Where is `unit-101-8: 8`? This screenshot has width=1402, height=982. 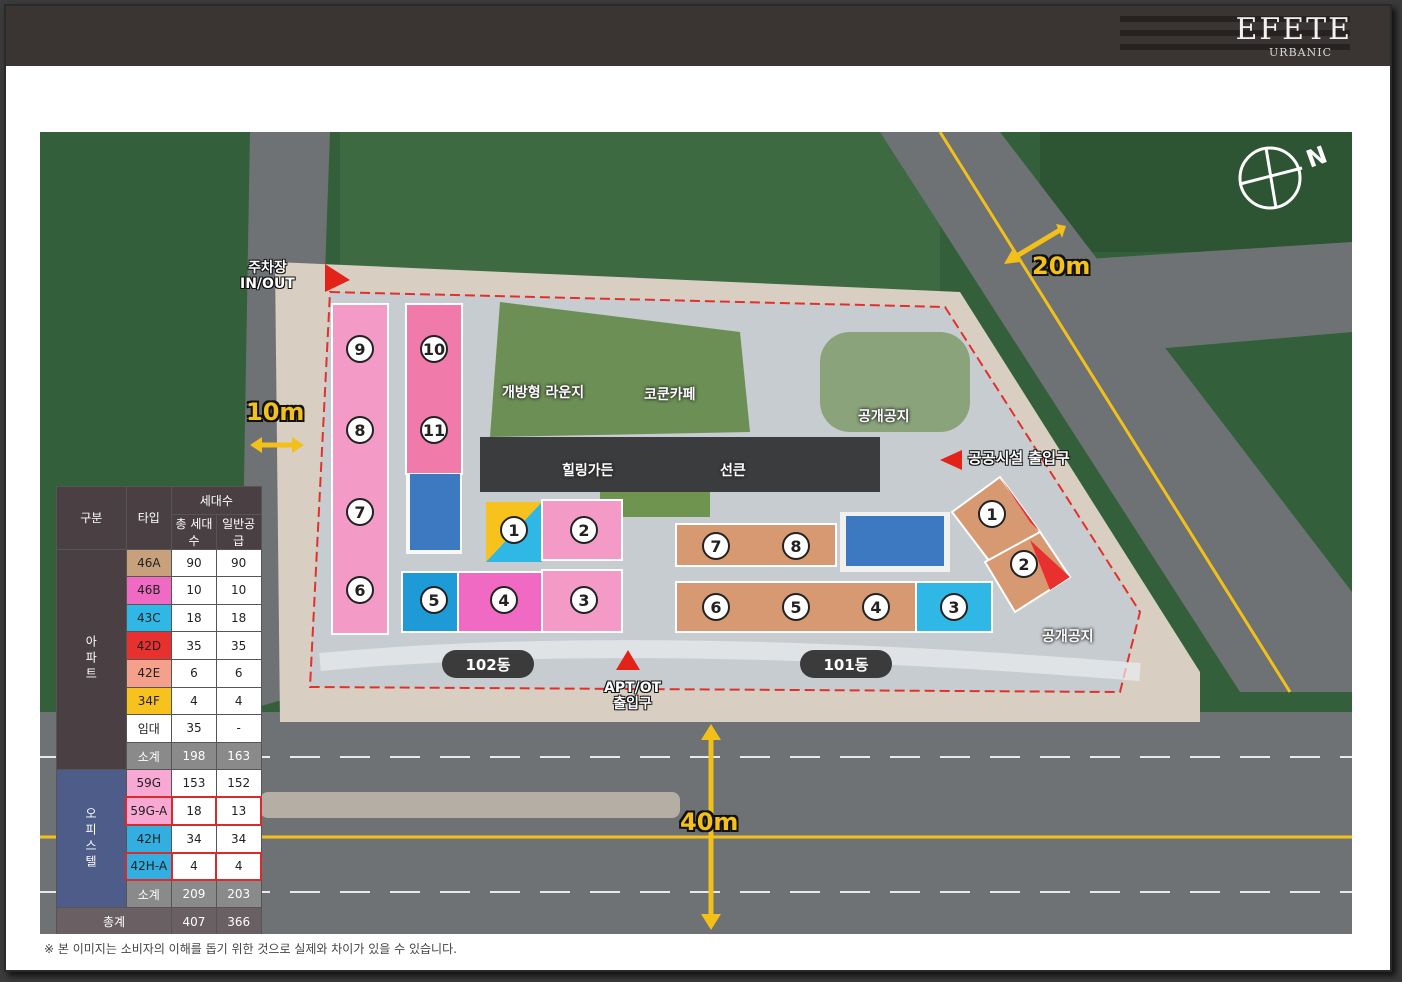 unit-101-8: 8 is located at coordinates (796, 546).